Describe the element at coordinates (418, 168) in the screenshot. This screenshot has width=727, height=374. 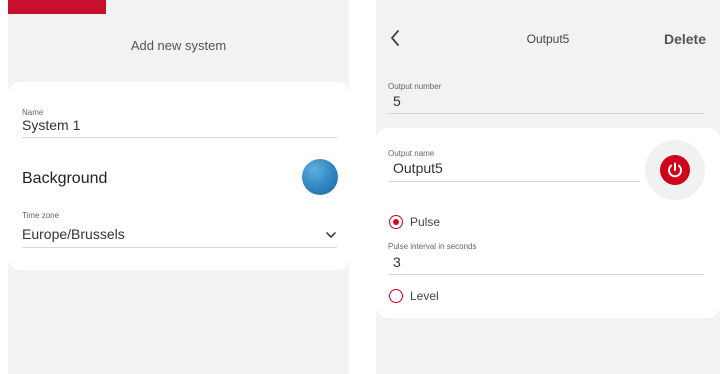
I see `output-name-input: Output5` at that location.